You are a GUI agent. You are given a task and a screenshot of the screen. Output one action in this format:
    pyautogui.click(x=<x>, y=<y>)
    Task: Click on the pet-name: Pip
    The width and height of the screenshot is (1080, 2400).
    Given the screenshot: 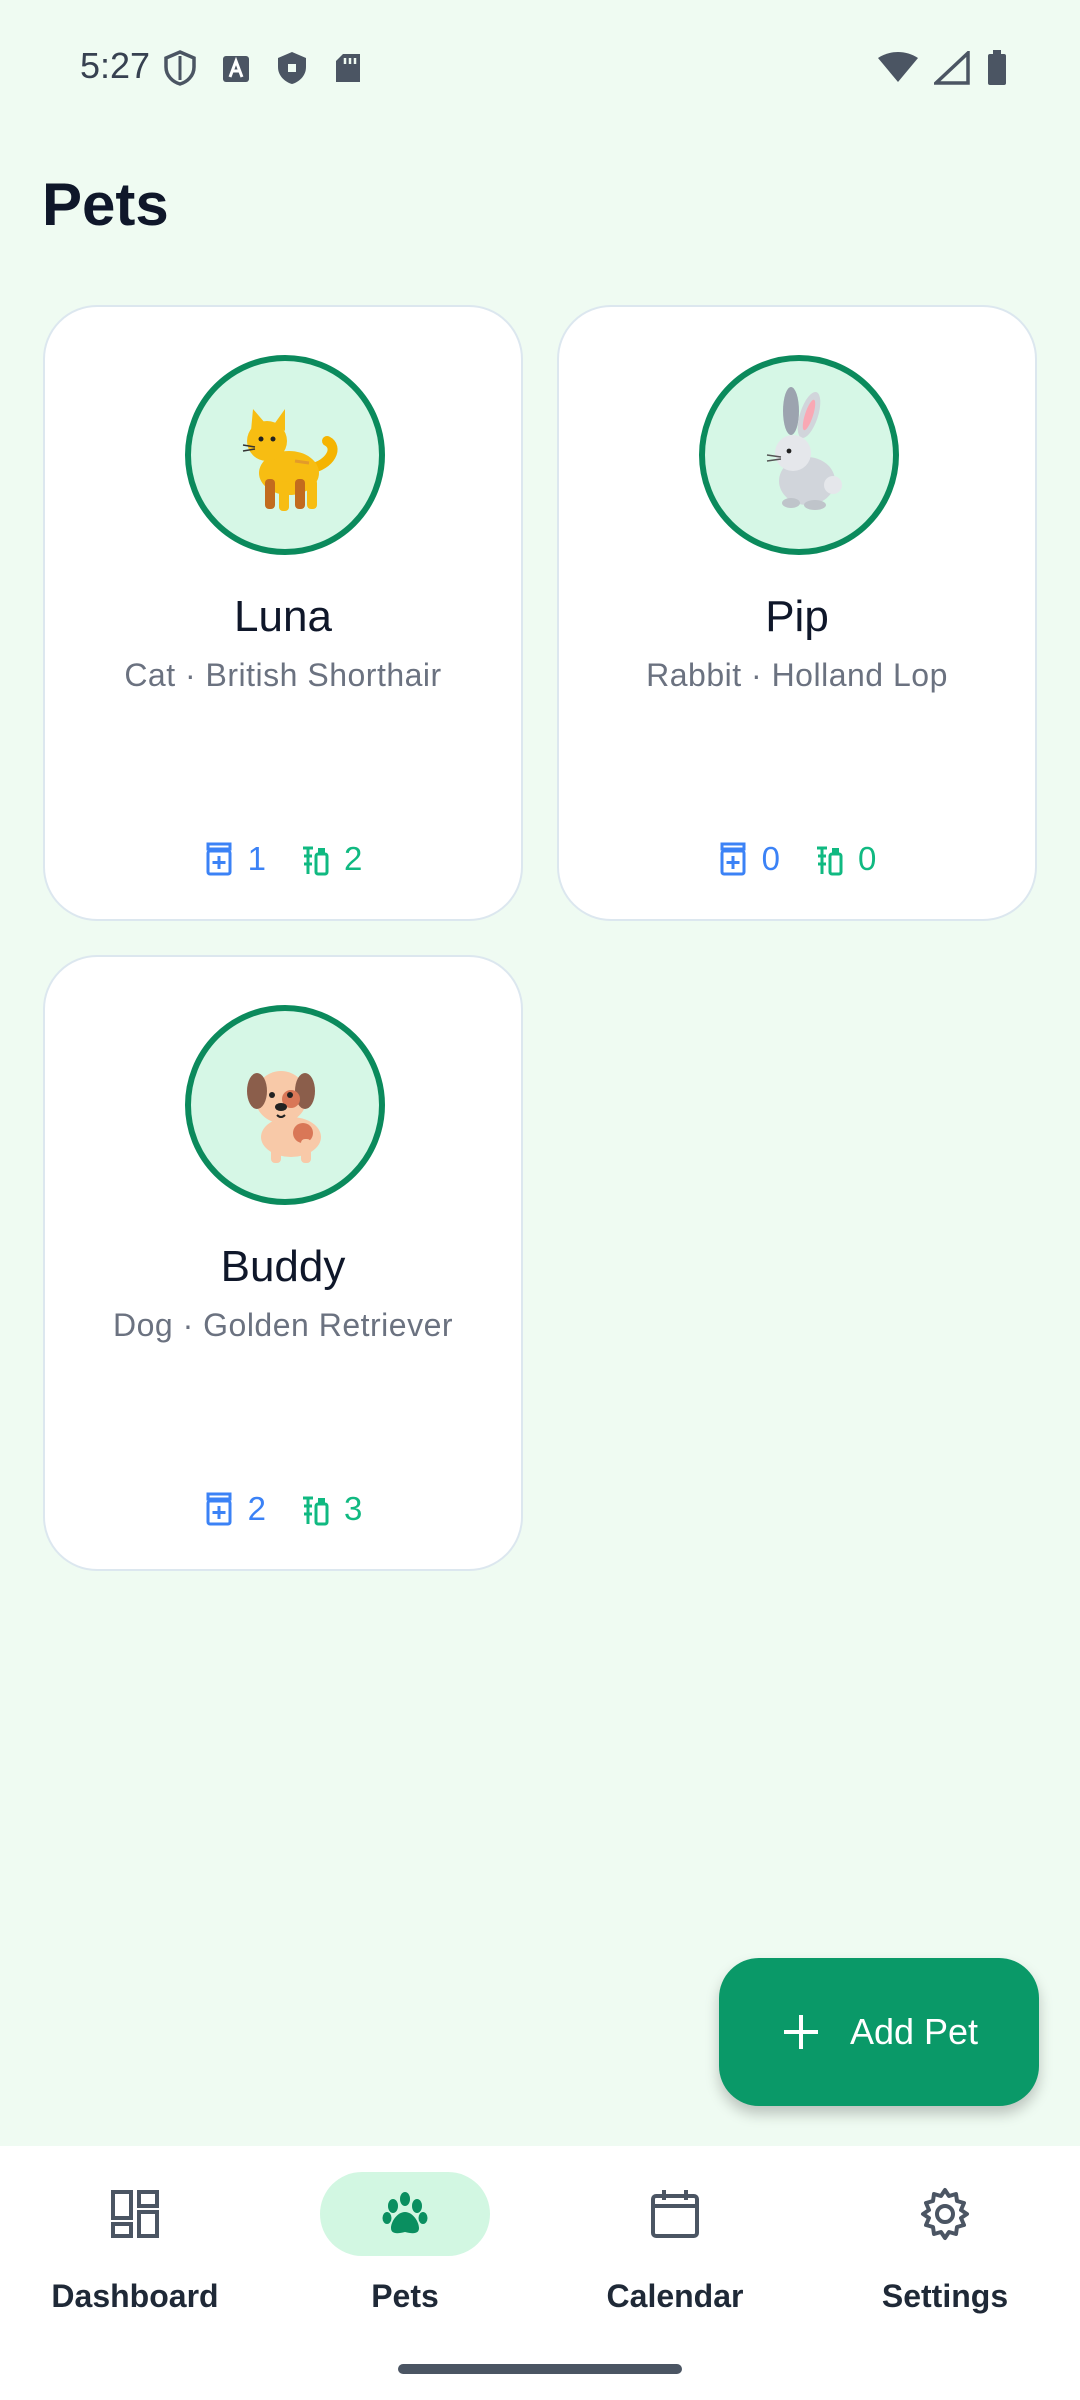 What is the action you would take?
    pyautogui.click(x=797, y=616)
    